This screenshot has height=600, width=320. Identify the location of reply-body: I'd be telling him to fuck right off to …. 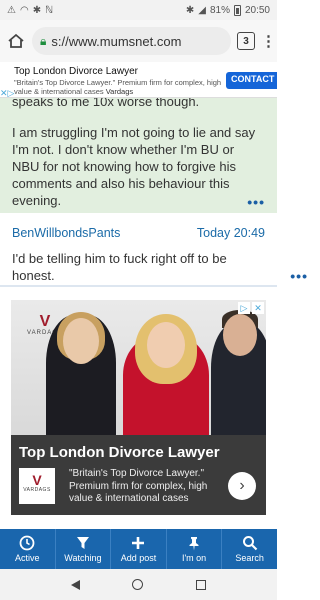
(119, 267).